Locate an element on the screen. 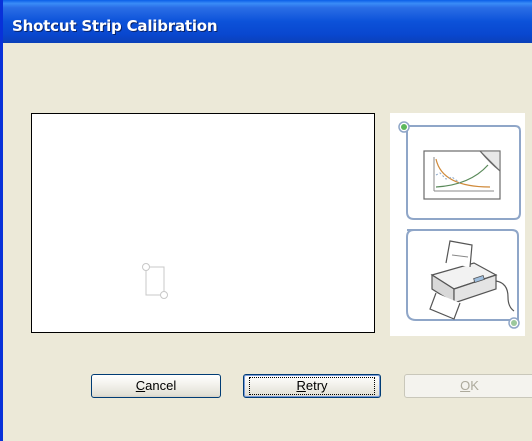 This screenshot has height=441, width=532. retry-label: etry is located at coordinates (316, 385).